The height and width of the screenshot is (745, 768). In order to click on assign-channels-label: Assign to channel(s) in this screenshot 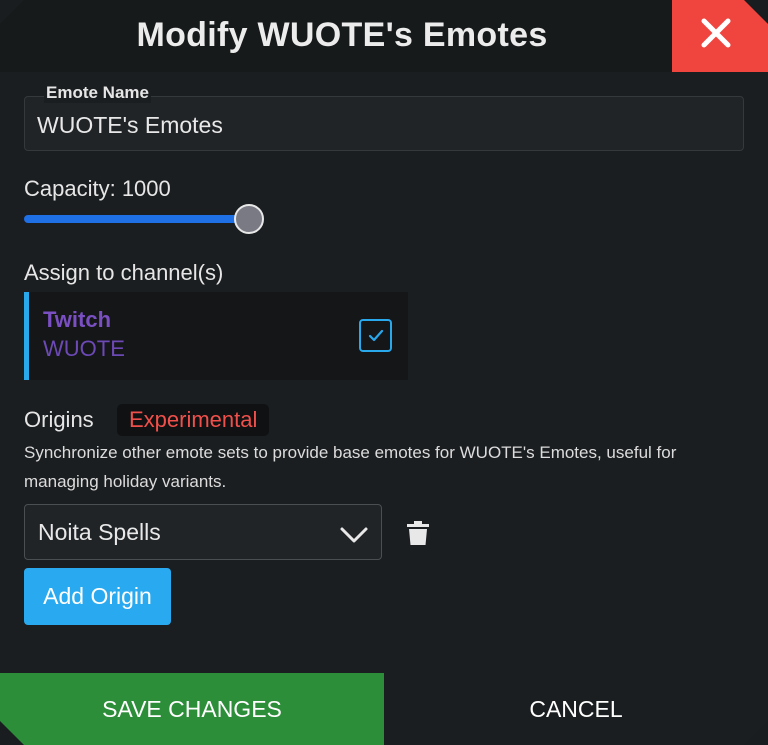, I will do `click(124, 272)`.